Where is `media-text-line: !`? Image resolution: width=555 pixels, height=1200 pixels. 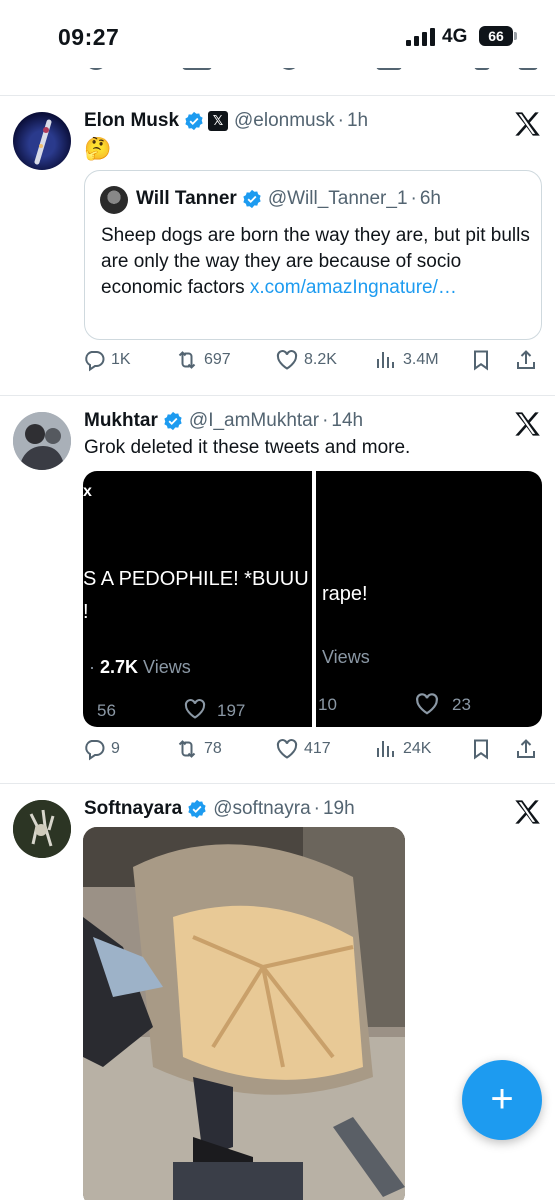 media-text-line: ! is located at coordinates (86, 612).